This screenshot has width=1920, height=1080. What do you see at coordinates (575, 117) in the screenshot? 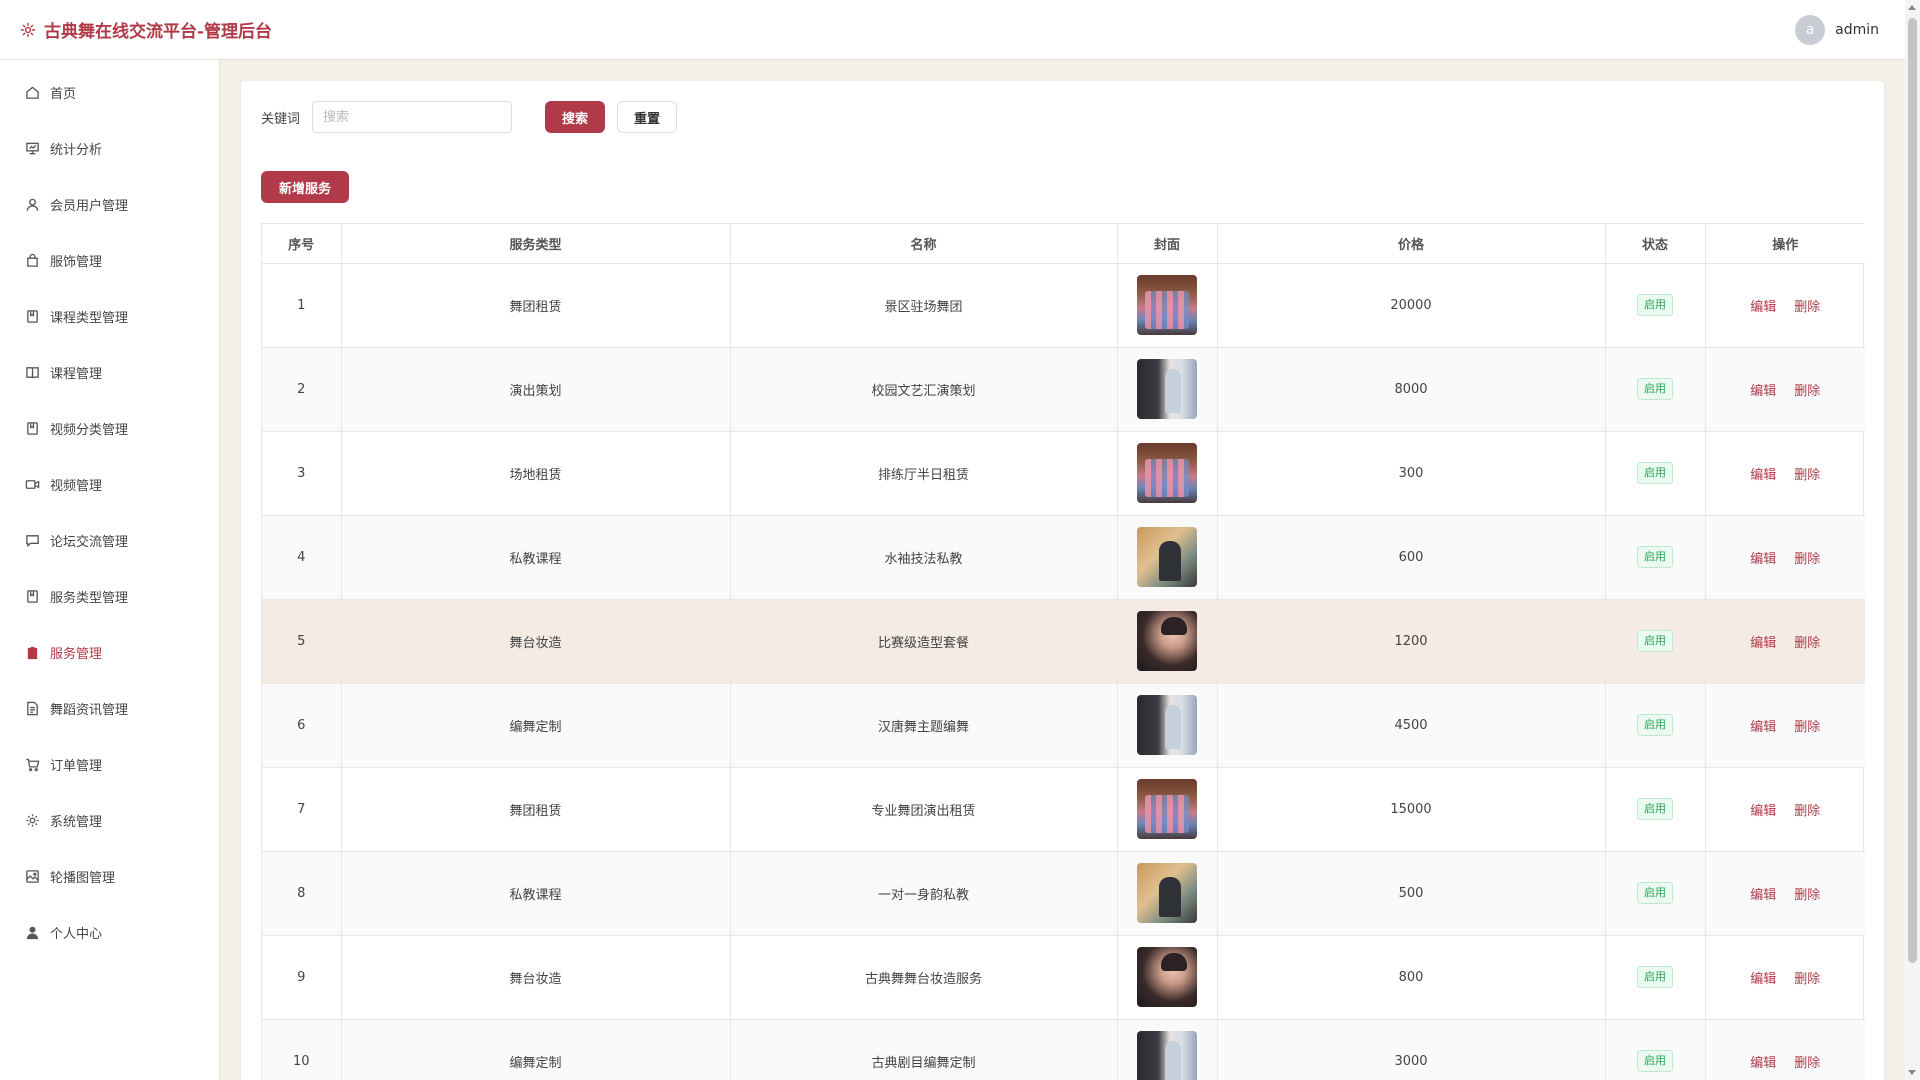
I see `search-button: 搜索` at bounding box center [575, 117].